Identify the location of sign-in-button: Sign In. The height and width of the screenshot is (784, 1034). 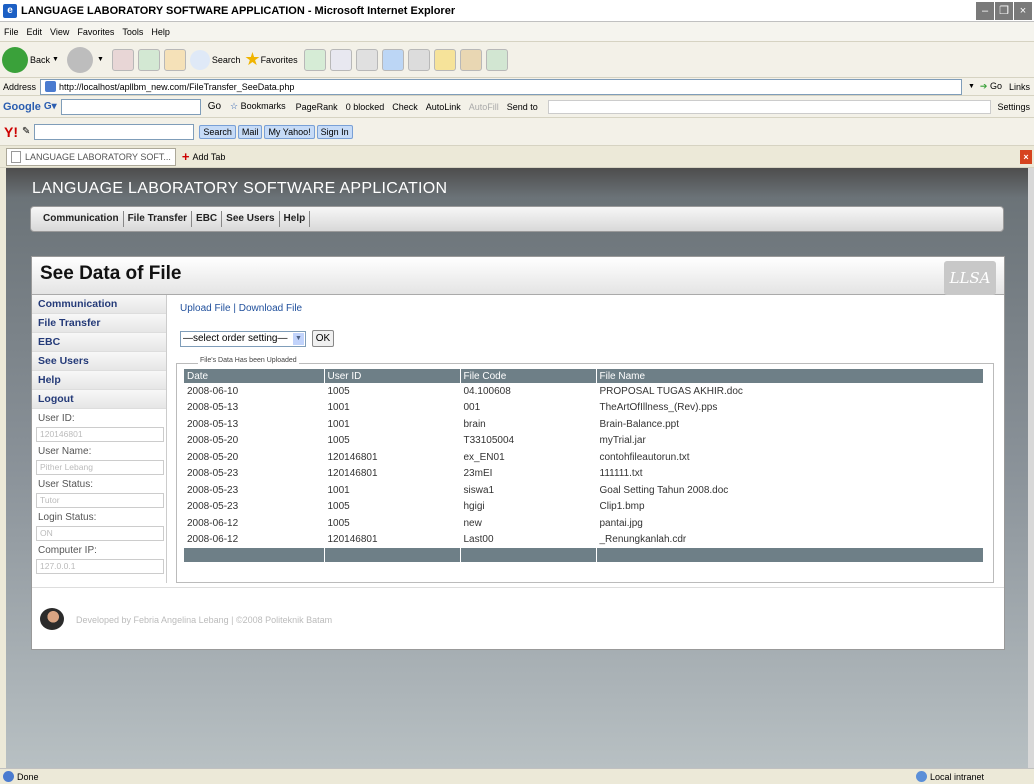
(334, 131).